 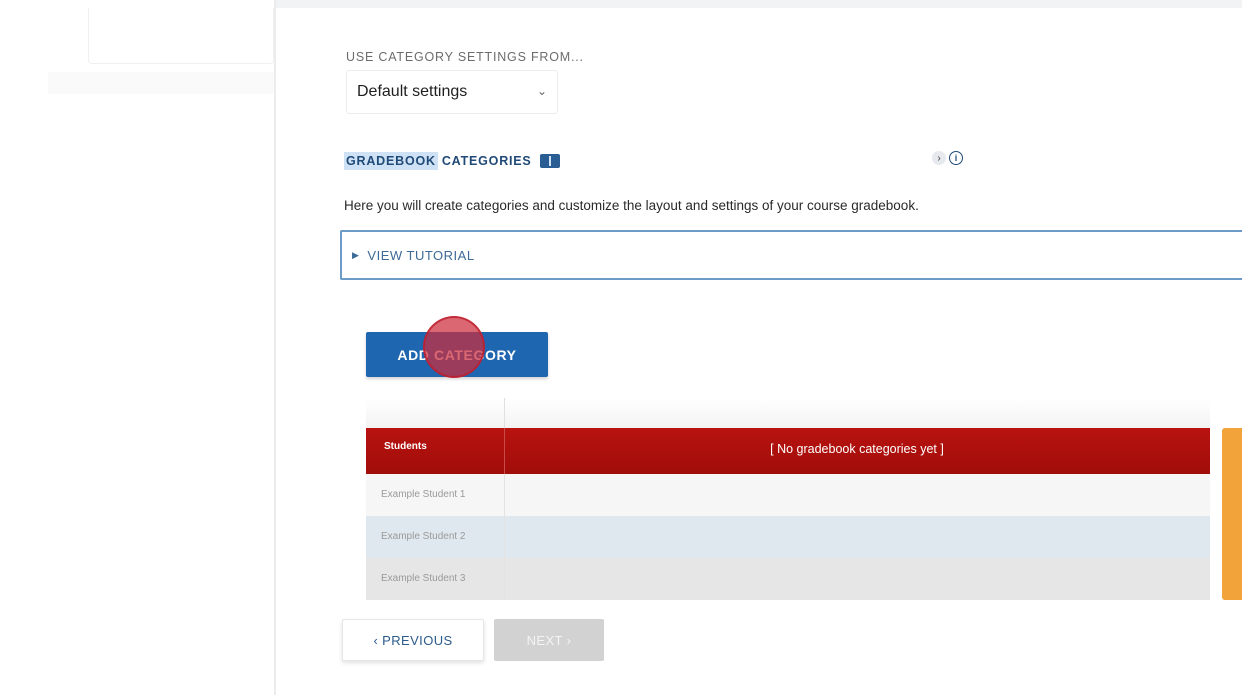 What do you see at coordinates (788, 537) in the screenshot?
I see `table-row: Example Student 2` at bounding box center [788, 537].